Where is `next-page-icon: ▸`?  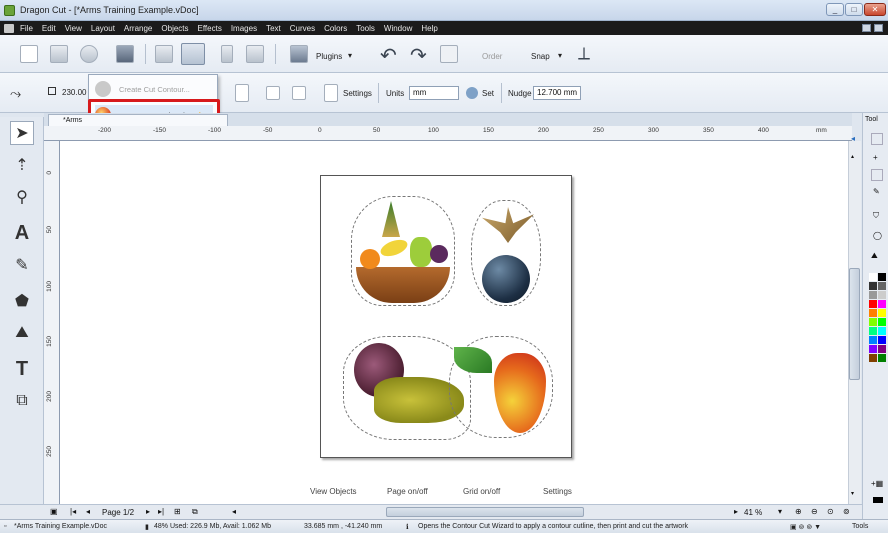 next-page-icon: ▸ is located at coordinates (148, 511).